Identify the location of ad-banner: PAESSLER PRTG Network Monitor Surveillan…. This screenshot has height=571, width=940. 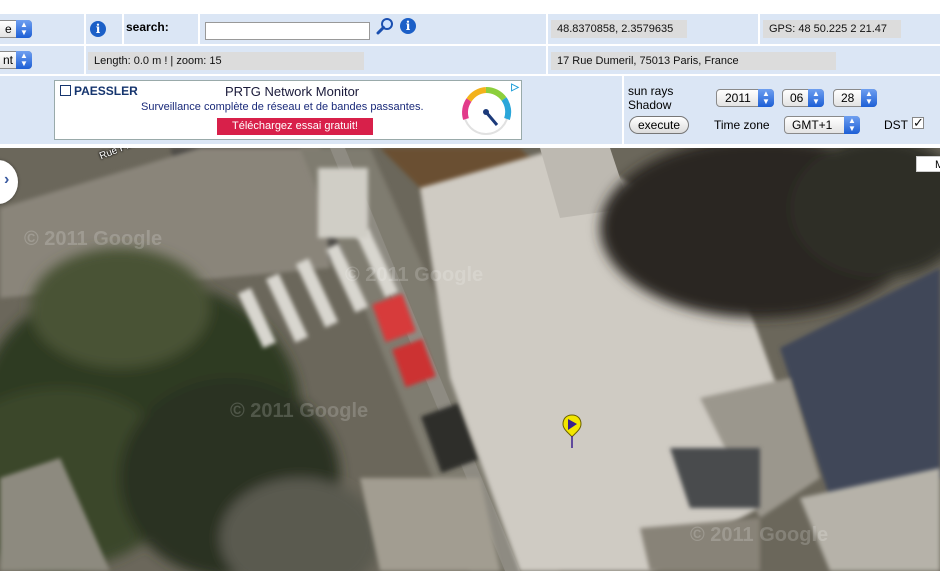
(288, 110).